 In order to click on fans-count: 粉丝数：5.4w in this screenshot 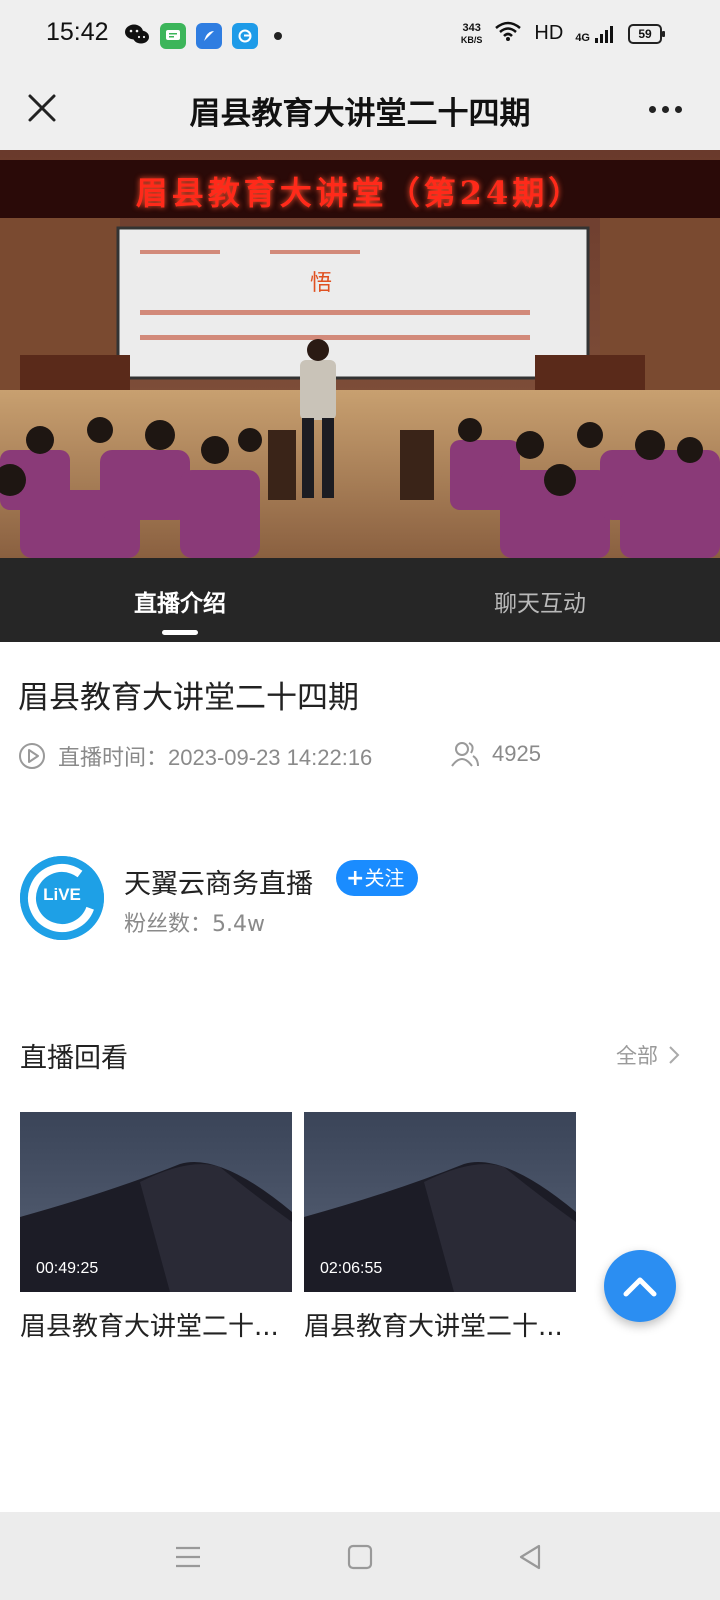, I will do `click(194, 924)`.